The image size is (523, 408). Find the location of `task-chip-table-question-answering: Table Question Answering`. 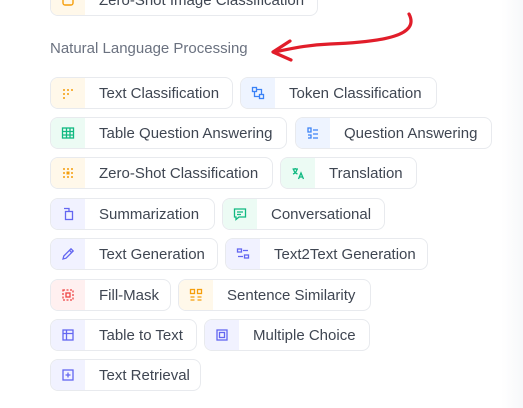

task-chip-table-question-answering: Table Question Answering is located at coordinates (168, 133).